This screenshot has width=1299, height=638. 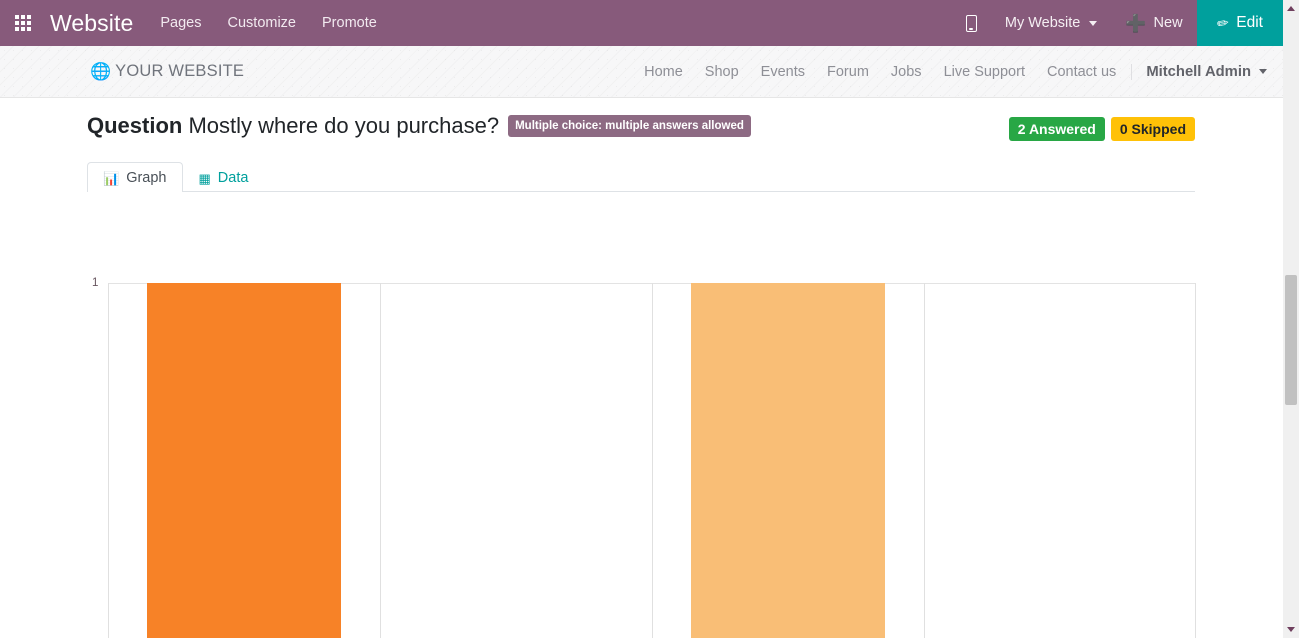 I want to click on nav-item-forum: Forum, so click(x=848, y=72).